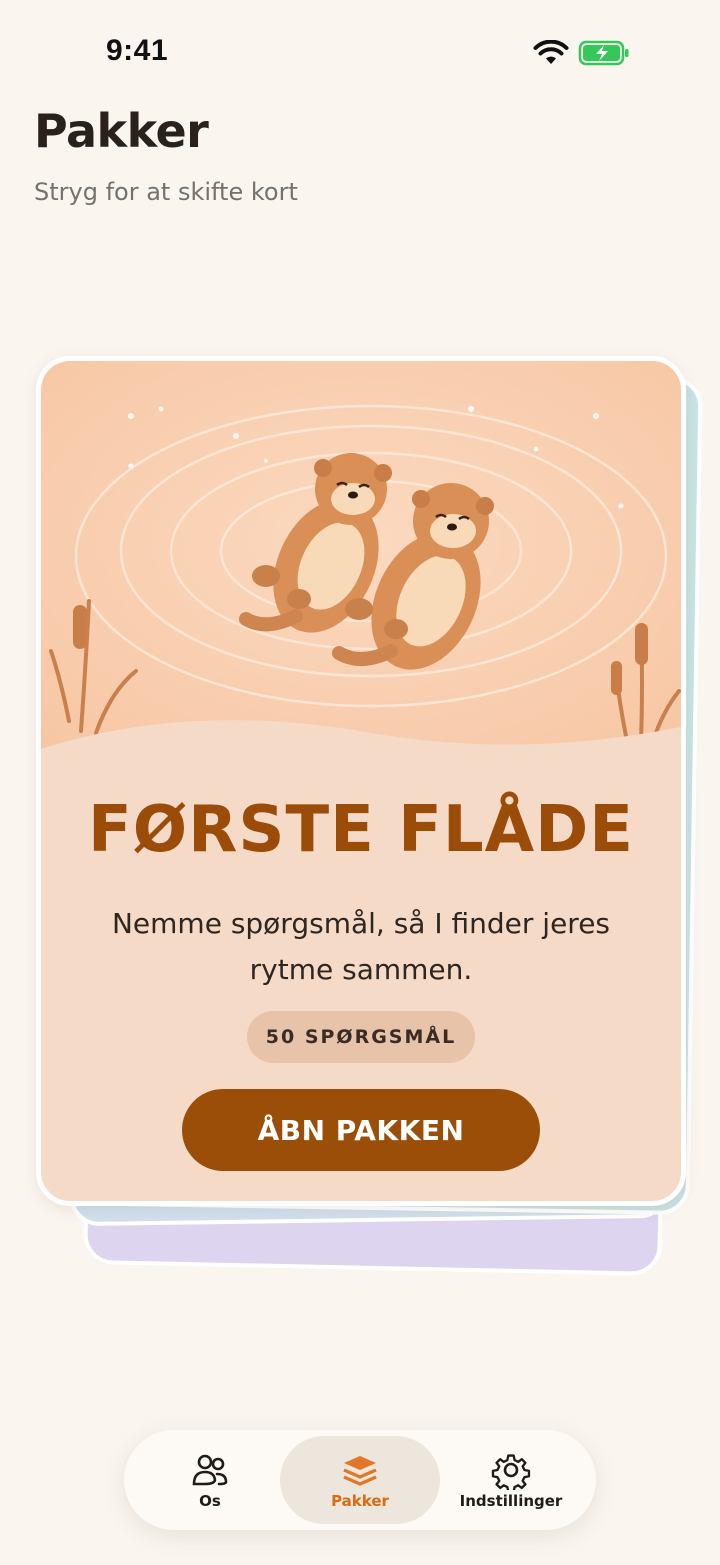 This screenshot has height=1565, width=720. What do you see at coordinates (361, 1130) in the screenshot?
I see `open-pack-button: ÅBN PAKKEN` at bounding box center [361, 1130].